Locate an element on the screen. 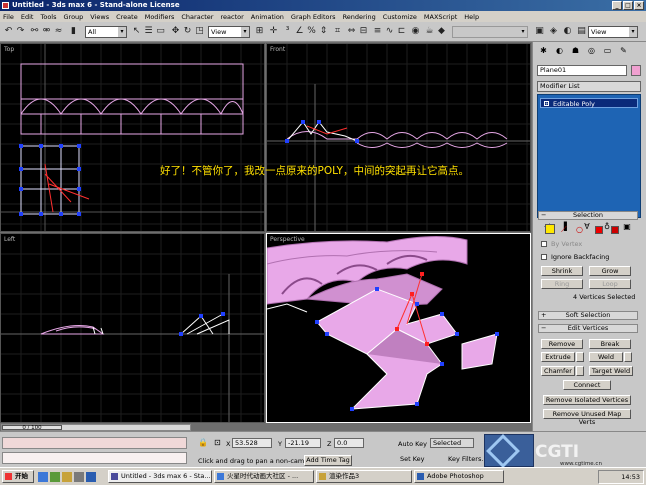  render-type-icon: ▣ is located at coordinates (539, 31).